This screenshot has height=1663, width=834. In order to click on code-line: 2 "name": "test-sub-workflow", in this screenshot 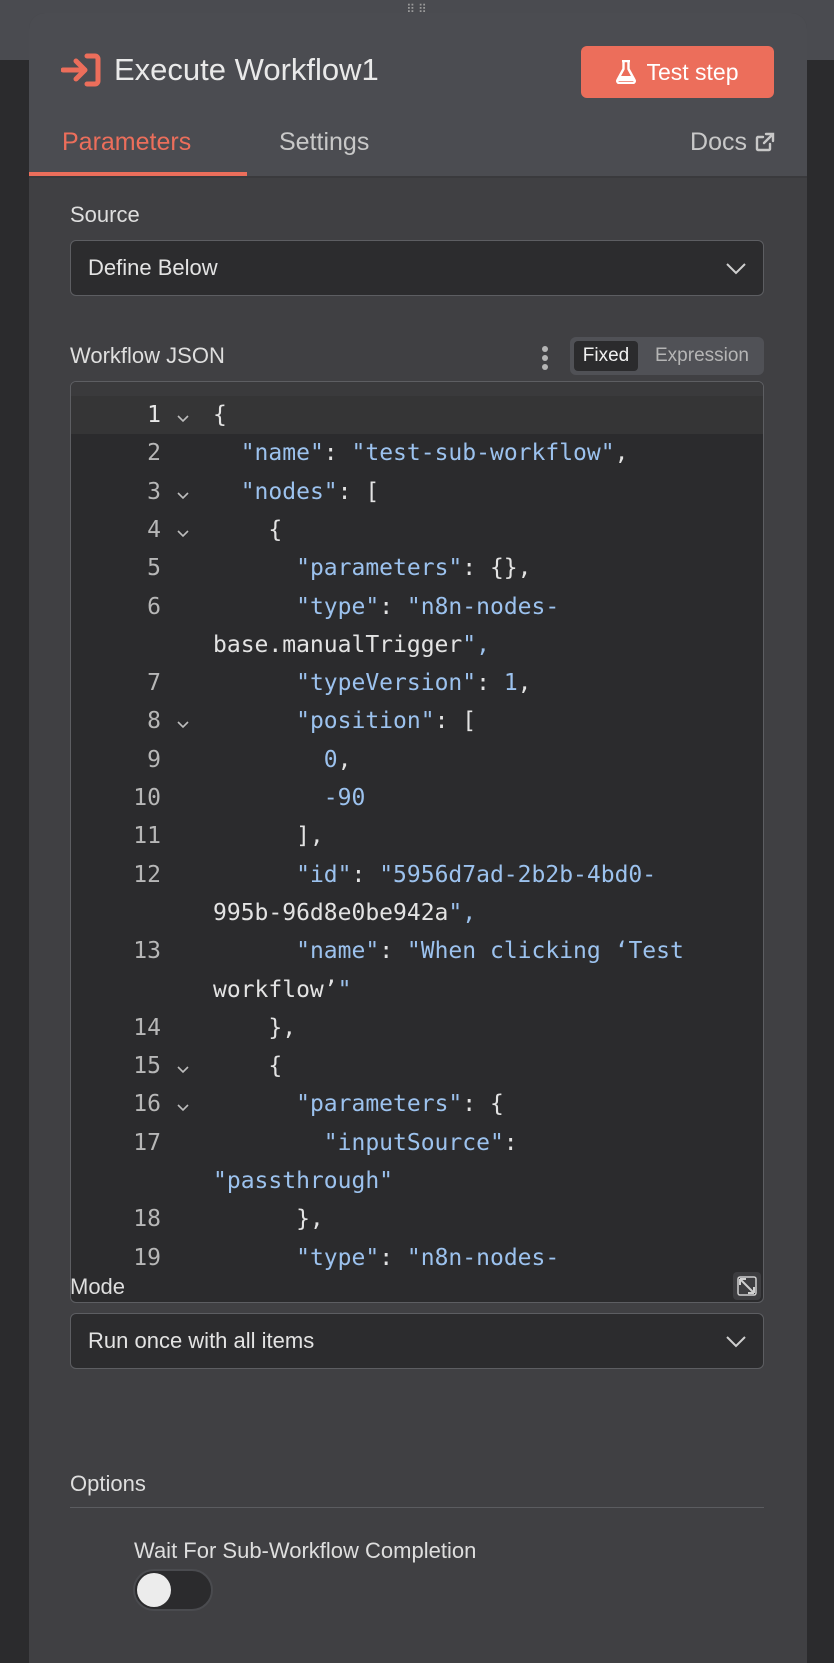, I will do `click(417, 453)`.